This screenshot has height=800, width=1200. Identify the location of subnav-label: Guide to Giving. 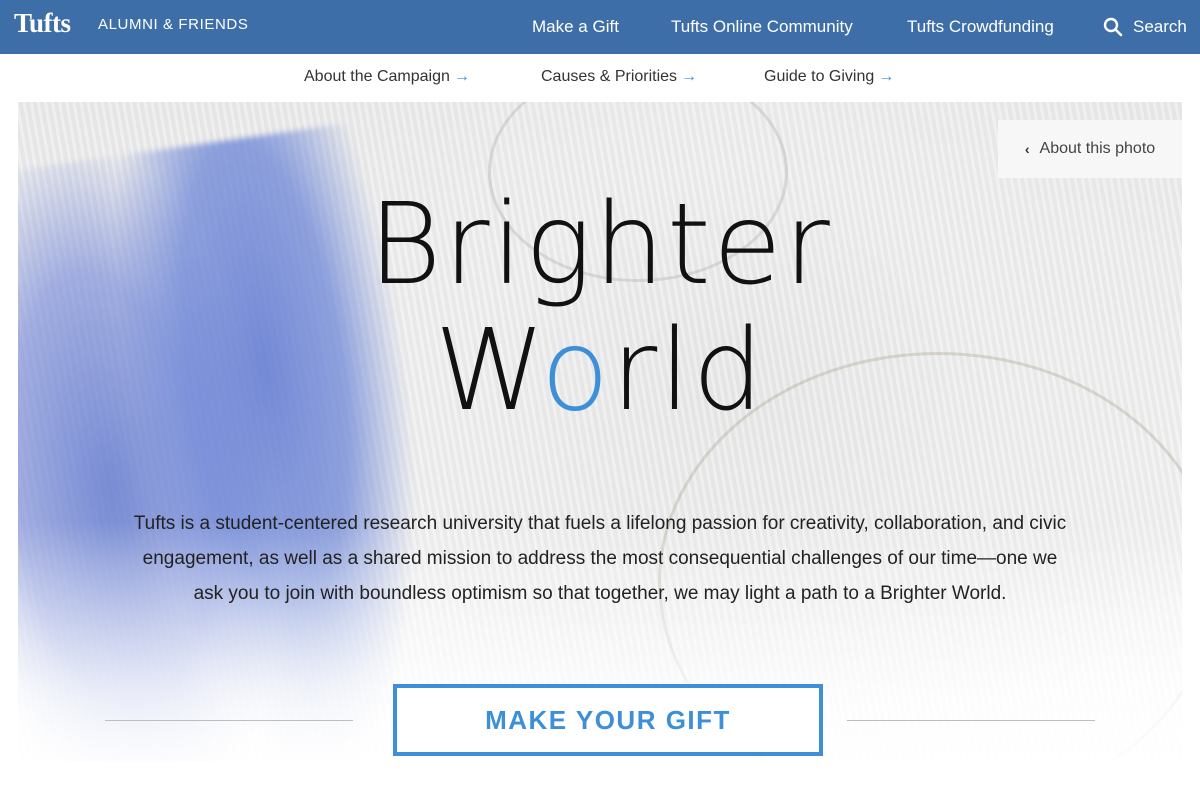
(819, 76).